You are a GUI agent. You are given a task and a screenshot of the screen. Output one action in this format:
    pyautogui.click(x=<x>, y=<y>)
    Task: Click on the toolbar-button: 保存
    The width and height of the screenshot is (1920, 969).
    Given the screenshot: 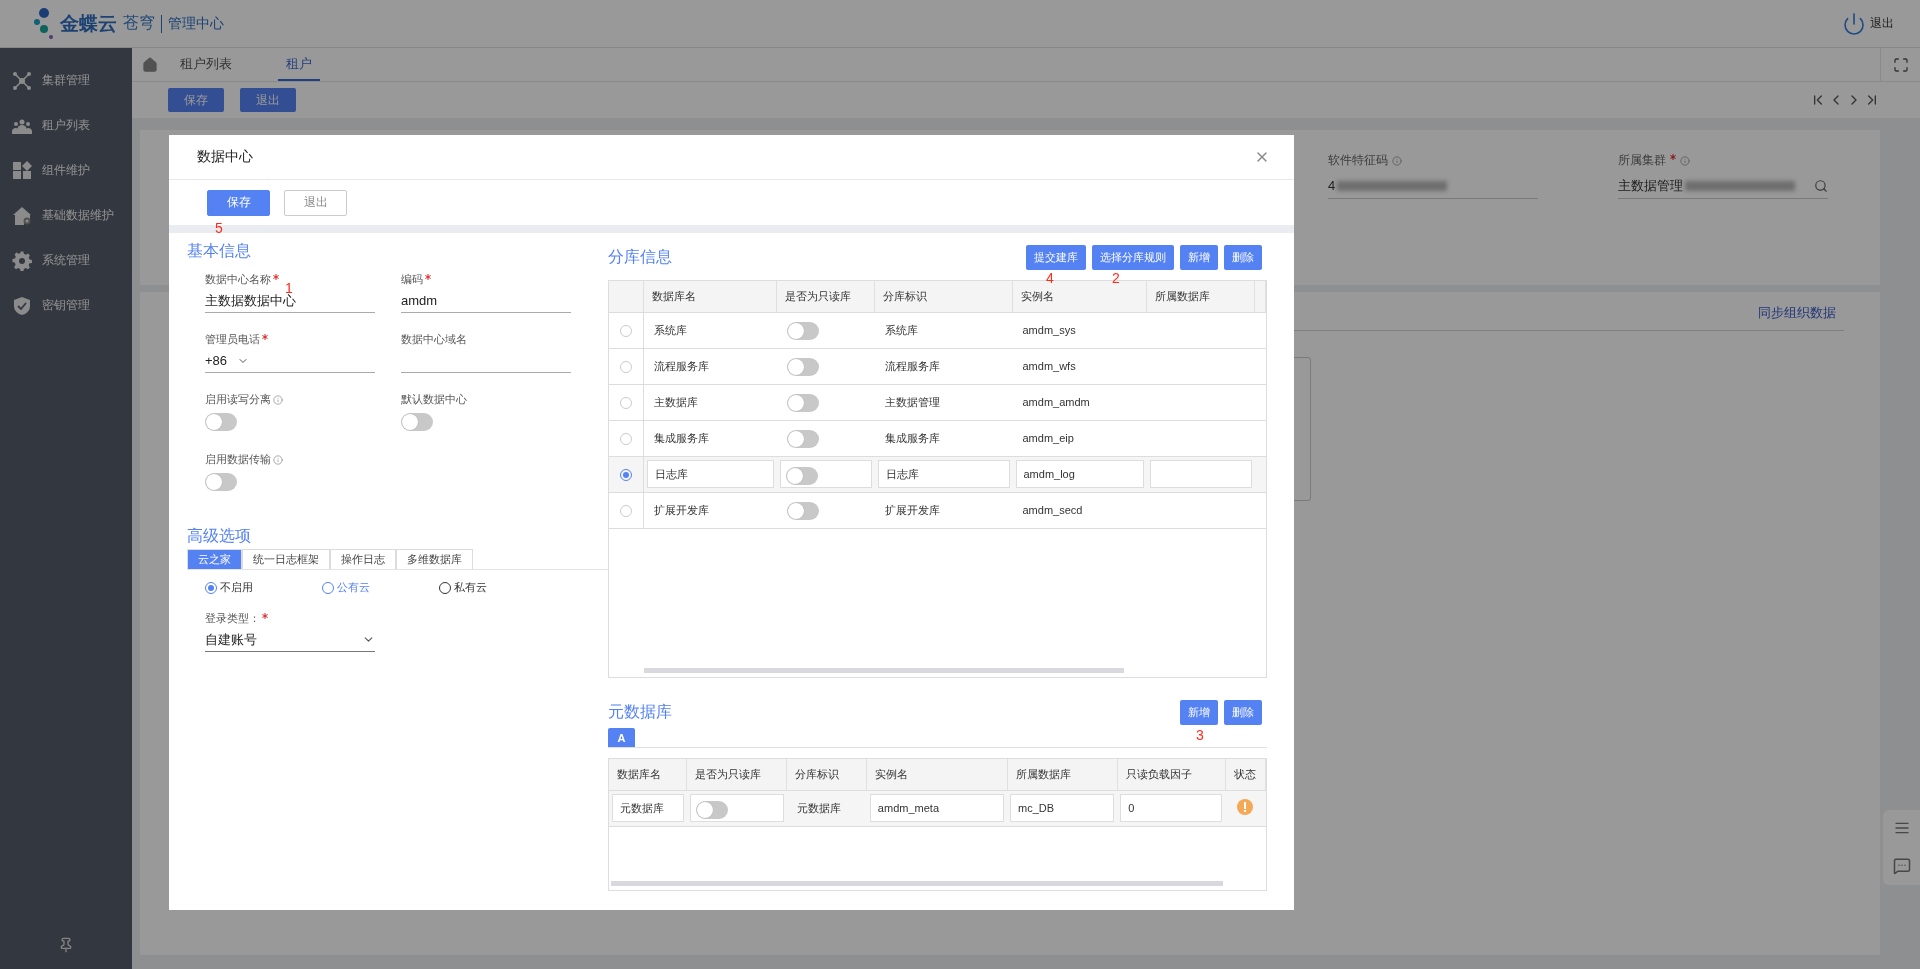 What is the action you would take?
    pyautogui.click(x=196, y=100)
    